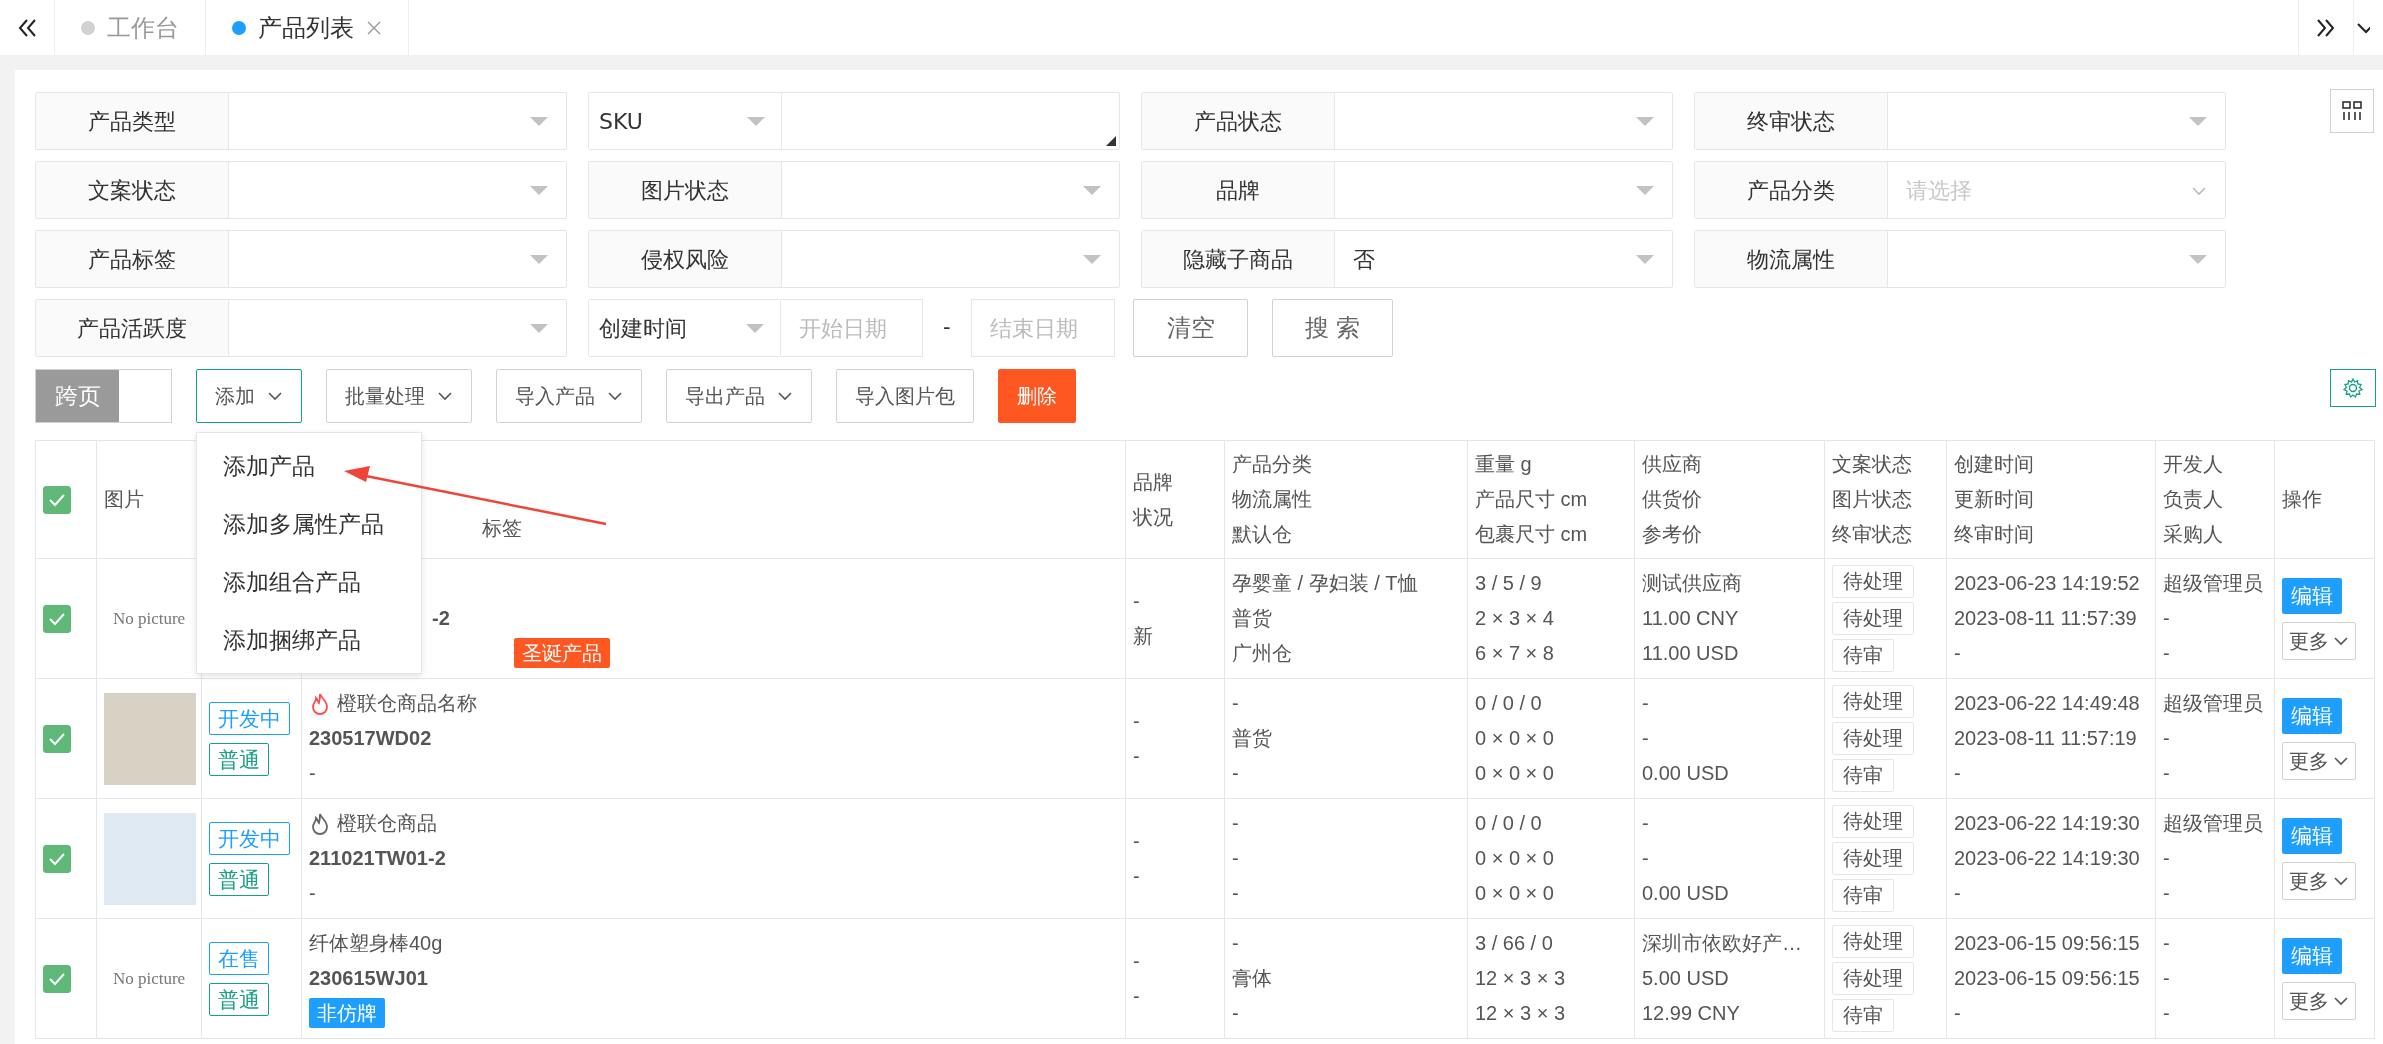 Image resolution: width=2383 pixels, height=1044 pixels. What do you see at coordinates (1153, 482) in the screenshot?
I see `column-header: 品牌` at bounding box center [1153, 482].